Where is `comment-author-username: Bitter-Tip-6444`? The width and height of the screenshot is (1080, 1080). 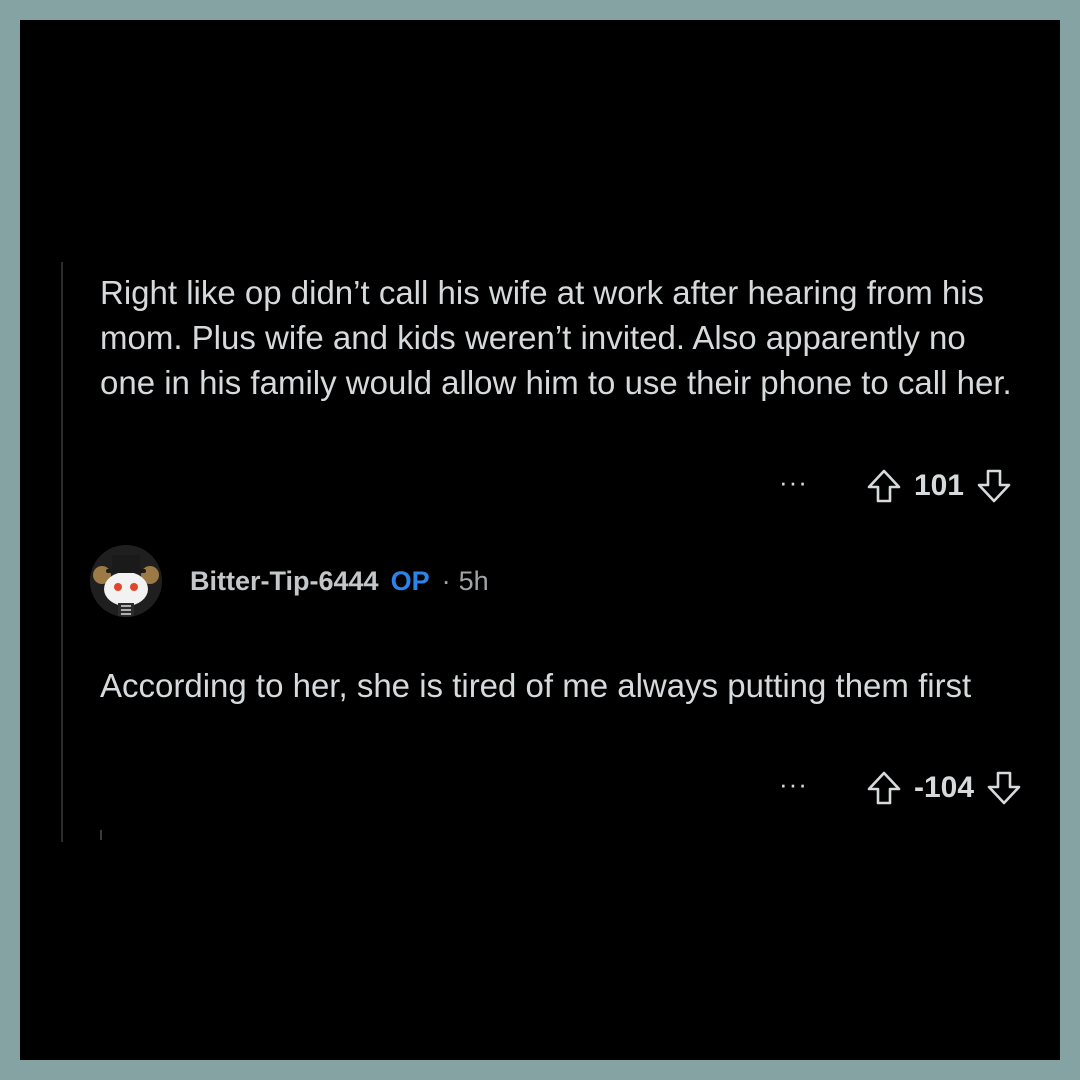
comment-author-username: Bitter-Tip-6444 is located at coordinates (284, 581).